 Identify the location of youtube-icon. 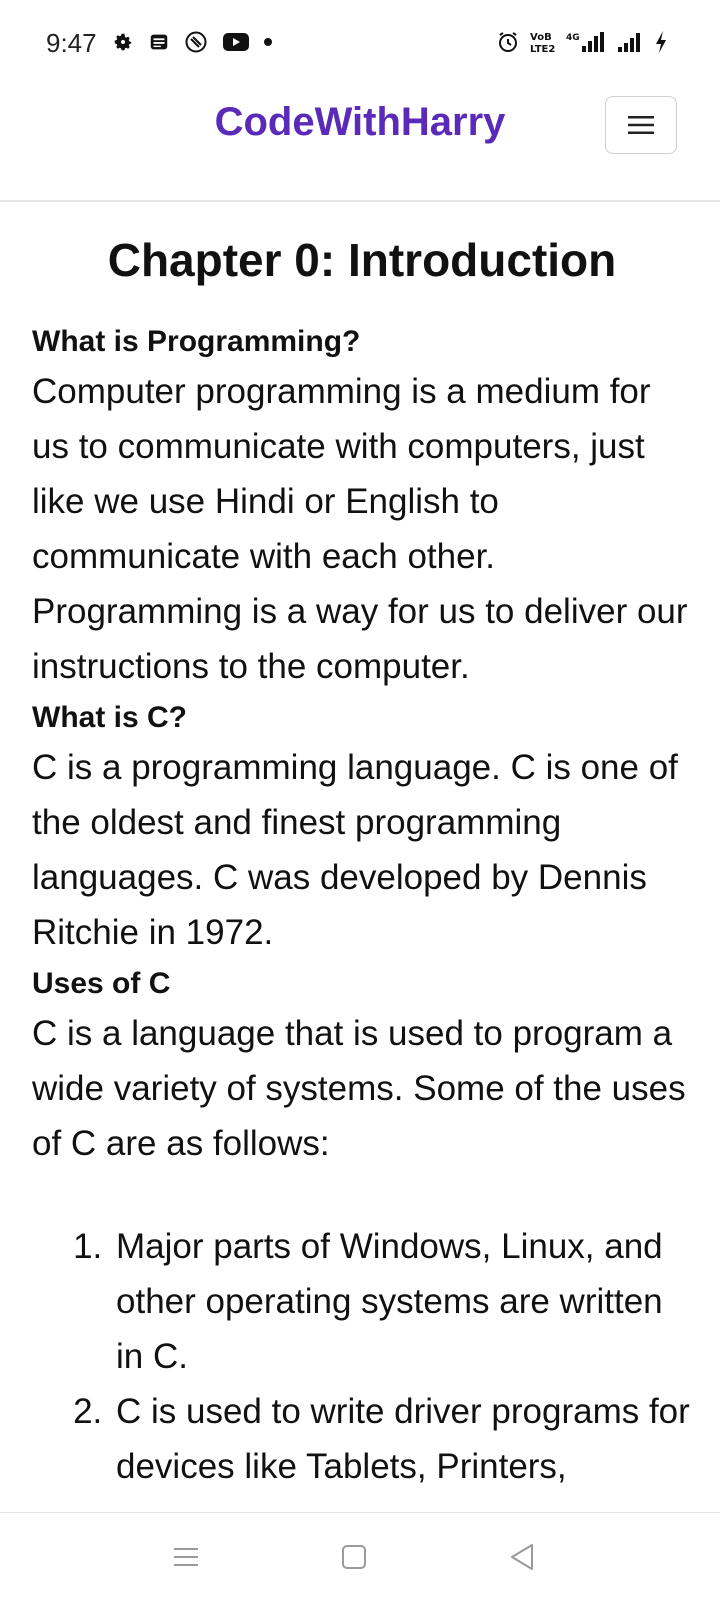
(236, 42).